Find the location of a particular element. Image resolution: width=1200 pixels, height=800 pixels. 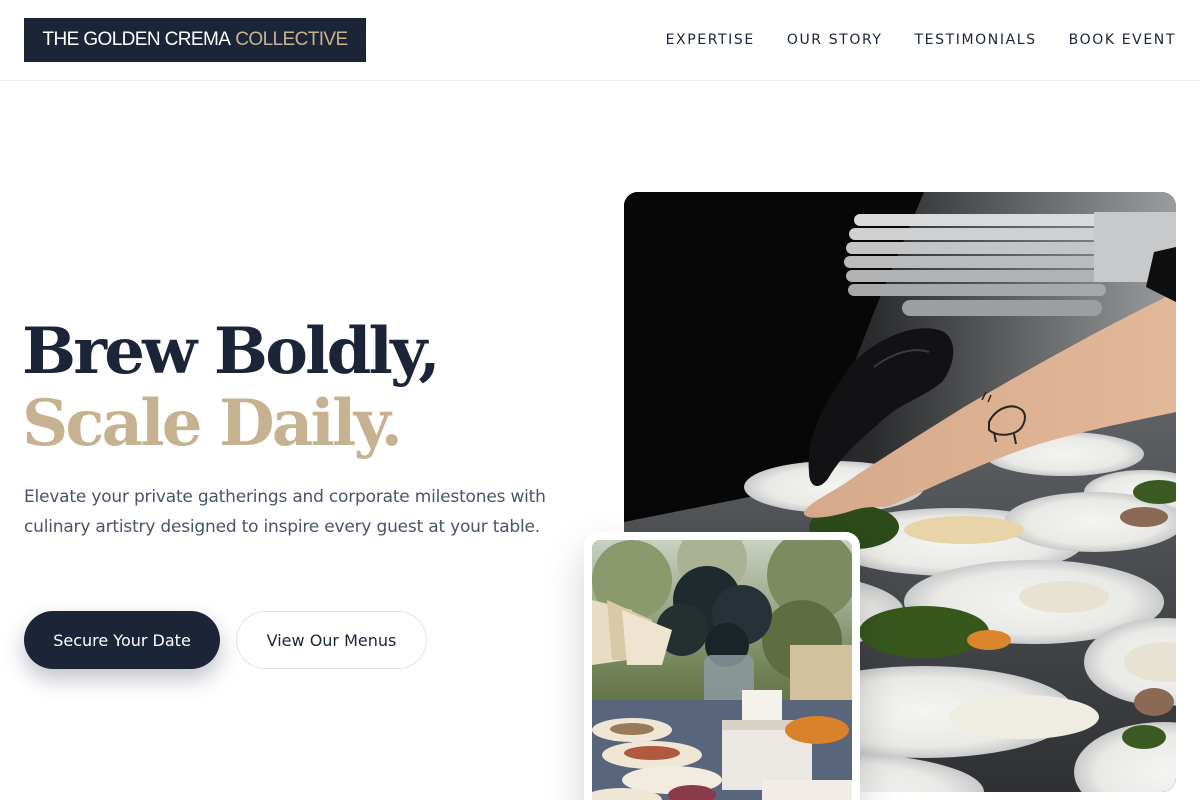

brand-logo: THE GOLDEN CREMA COLLECTIVE is located at coordinates (195, 40).